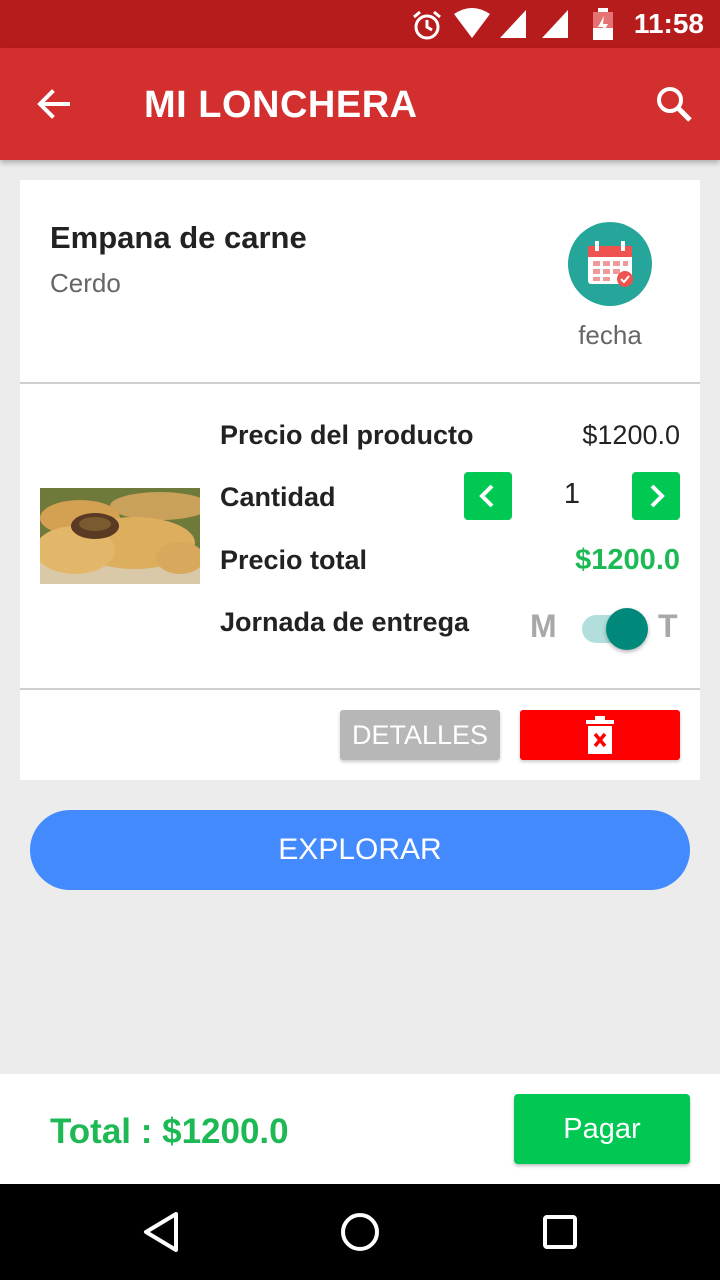 The image size is (720, 1280). I want to click on quantity-label: Cantidad, so click(278, 497).